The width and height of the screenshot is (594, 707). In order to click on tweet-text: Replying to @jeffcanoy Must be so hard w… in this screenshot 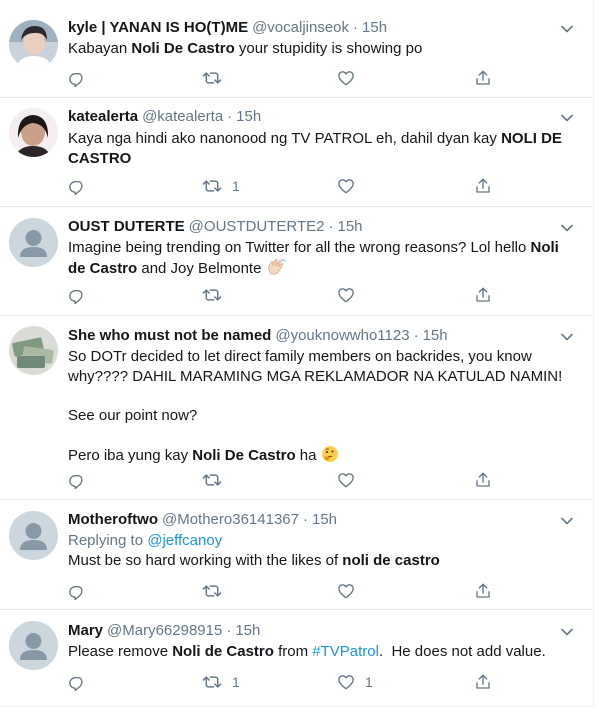, I will do `click(322, 551)`.